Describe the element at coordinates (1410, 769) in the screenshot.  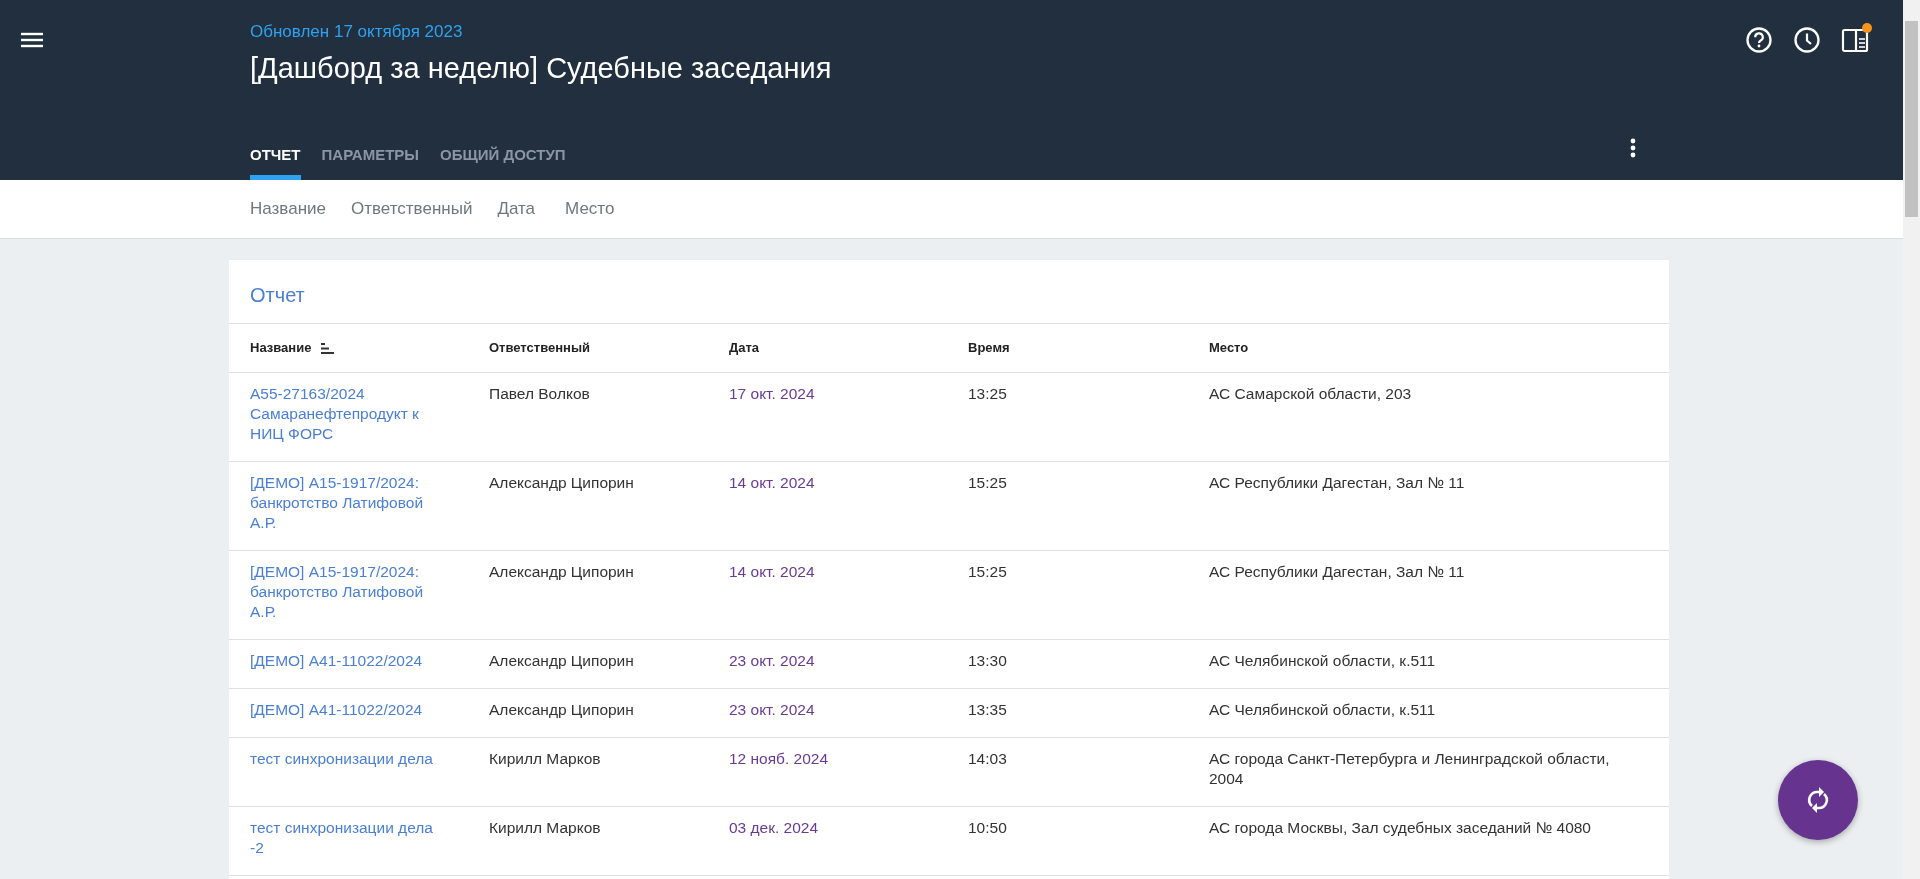
I see `table-cell-text: АС города Санкт-Петербурга и Ленинградской области, 2004` at that location.